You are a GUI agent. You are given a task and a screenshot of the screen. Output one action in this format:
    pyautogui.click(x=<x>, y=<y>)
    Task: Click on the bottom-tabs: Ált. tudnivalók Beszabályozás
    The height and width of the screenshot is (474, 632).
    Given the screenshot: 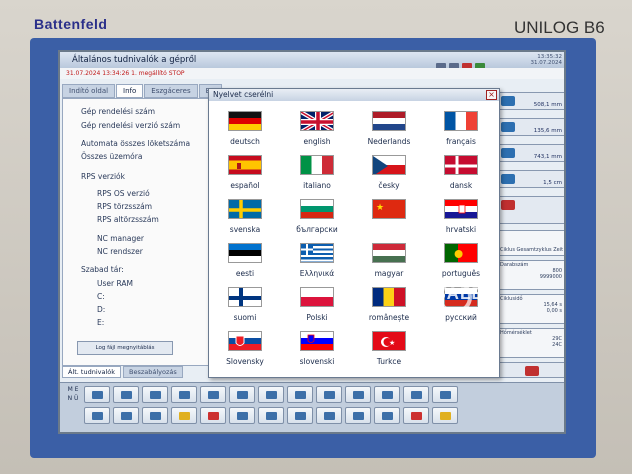 What is the action you would take?
    pyautogui.click(x=122, y=372)
    